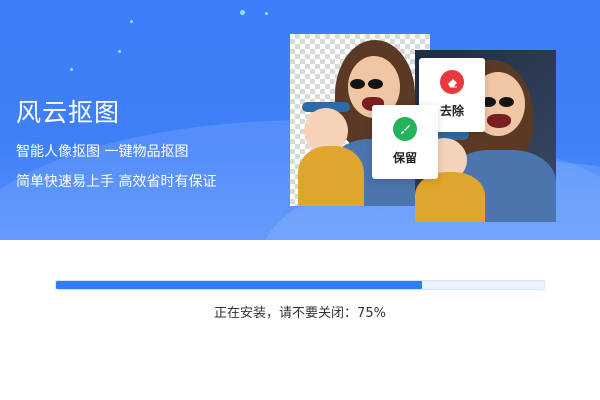 The height and width of the screenshot is (400, 600). Describe the element at coordinates (102, 152) in the screenshot. I see `tagline-primary: 智能人像抠图 一键物品抠图` at that location.